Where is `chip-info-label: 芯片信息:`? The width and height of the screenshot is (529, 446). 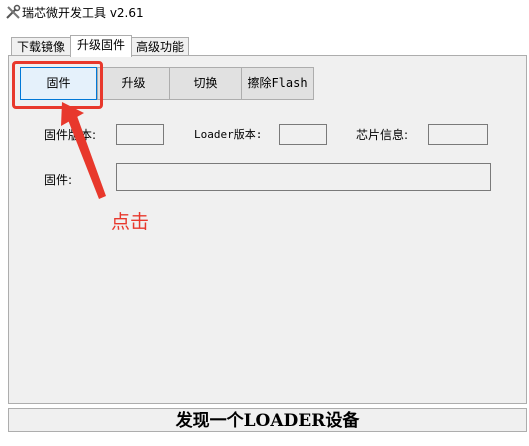 chip-info-label: 芯片信息: is located at coordinates (382, 135).